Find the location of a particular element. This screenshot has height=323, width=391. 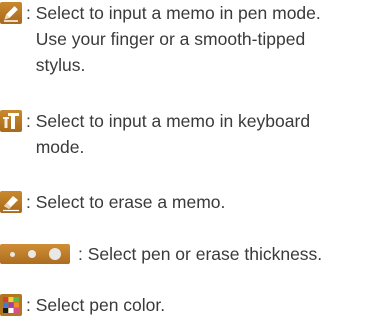

keyboard-mode-description: Select to input a memo in keyboard mode. is located at coordinates (213, 134).